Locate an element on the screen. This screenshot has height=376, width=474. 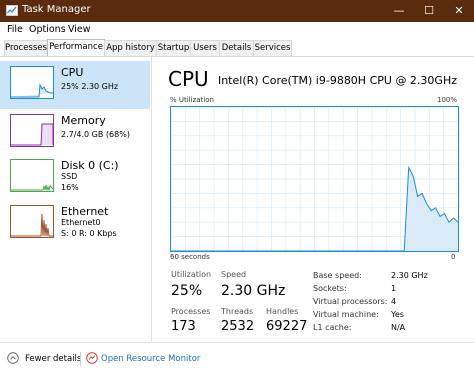
threads-value: 2532 is located at coordinates (238, 326).